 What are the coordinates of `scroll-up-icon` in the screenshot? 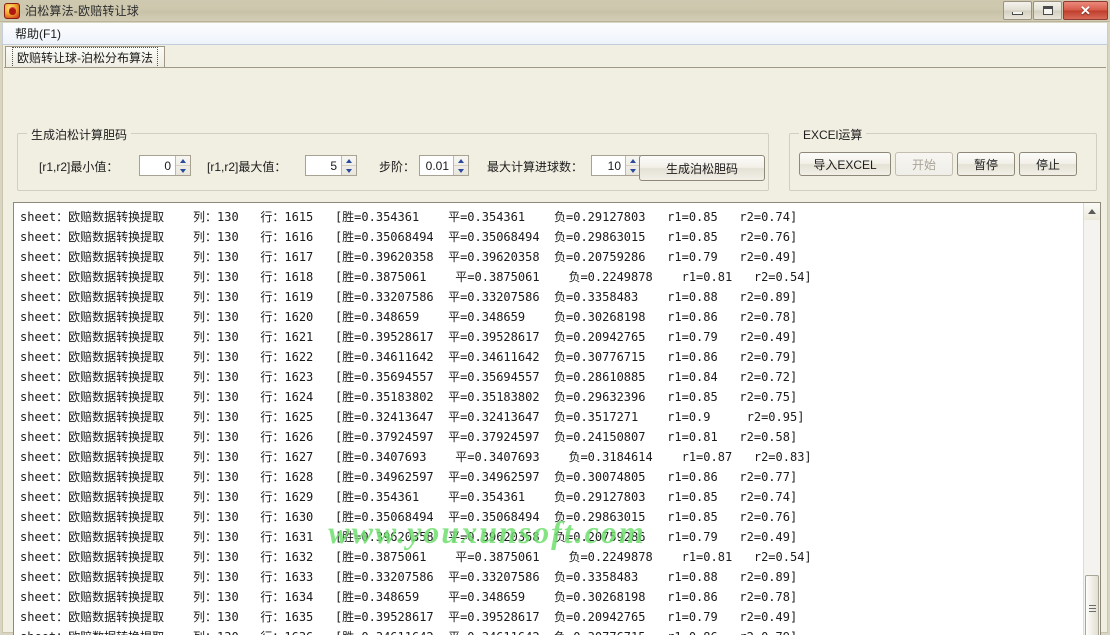 It's located at (1092, 211).